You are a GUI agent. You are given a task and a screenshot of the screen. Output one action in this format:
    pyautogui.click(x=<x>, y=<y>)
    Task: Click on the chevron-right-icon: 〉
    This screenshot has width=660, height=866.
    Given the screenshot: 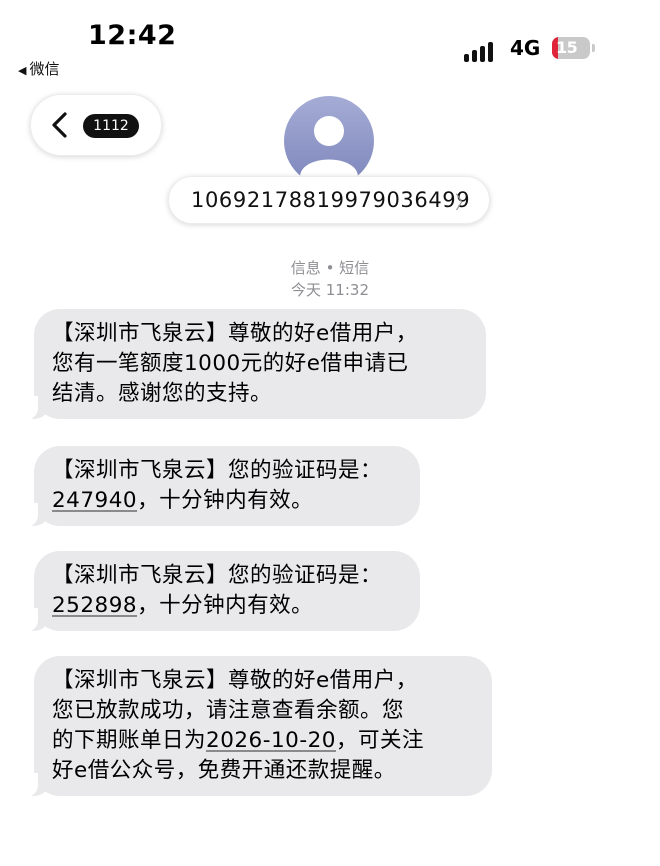 What is the action you would take?
    pyautogui.click(x=464, y=203)
    